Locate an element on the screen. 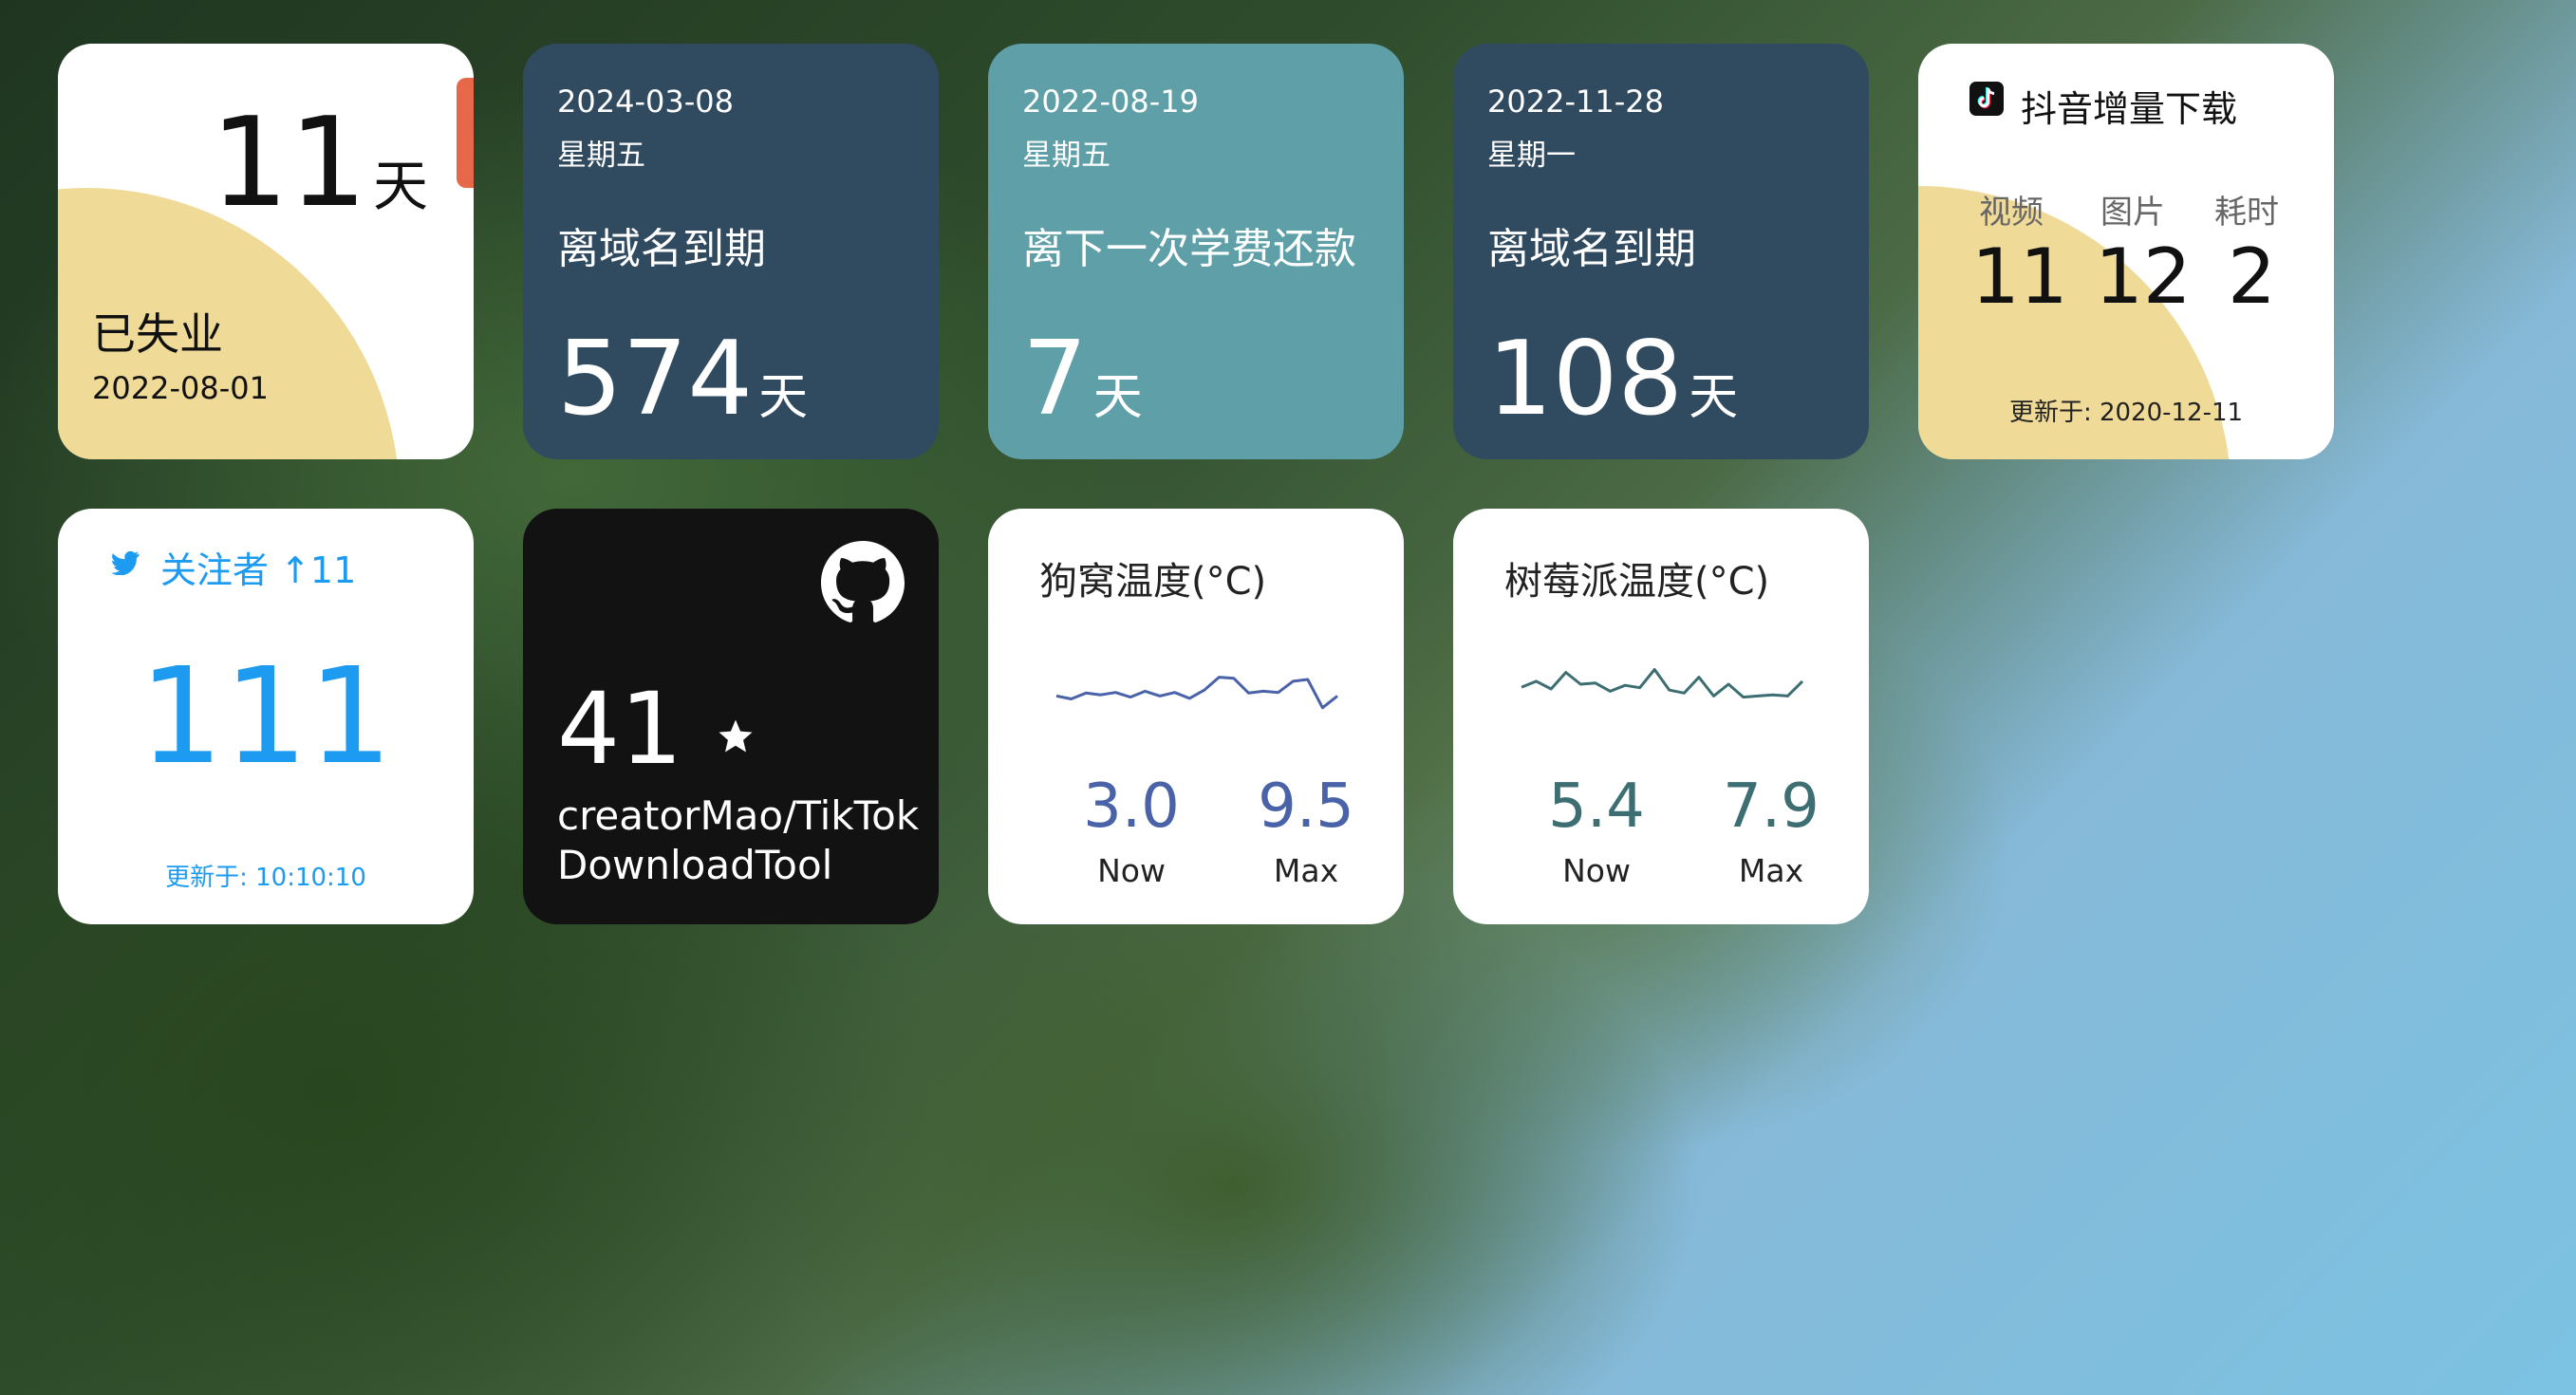  github-stars-card: 41 creatorMao/TikTok DownloadTool is located at coordinates (731, 716).